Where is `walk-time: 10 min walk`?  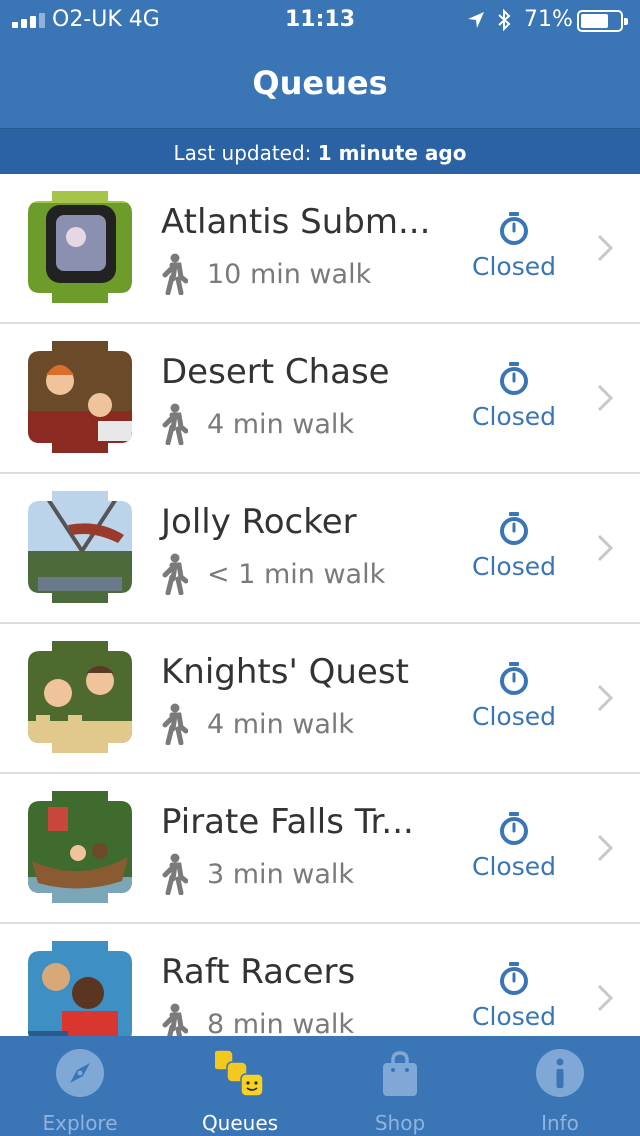 walk-time: 10 min walk is located at coordinates (265, 274).